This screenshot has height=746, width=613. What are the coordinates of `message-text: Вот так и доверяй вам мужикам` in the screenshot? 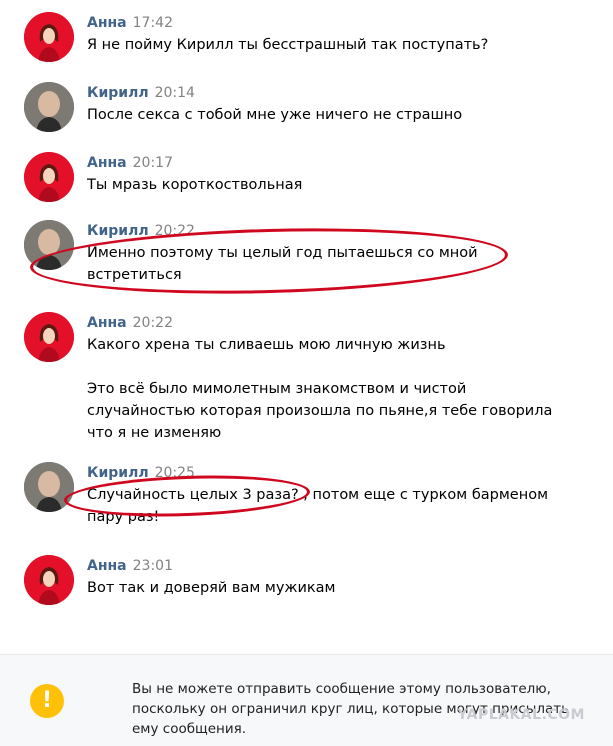 It's located at (211, 588).